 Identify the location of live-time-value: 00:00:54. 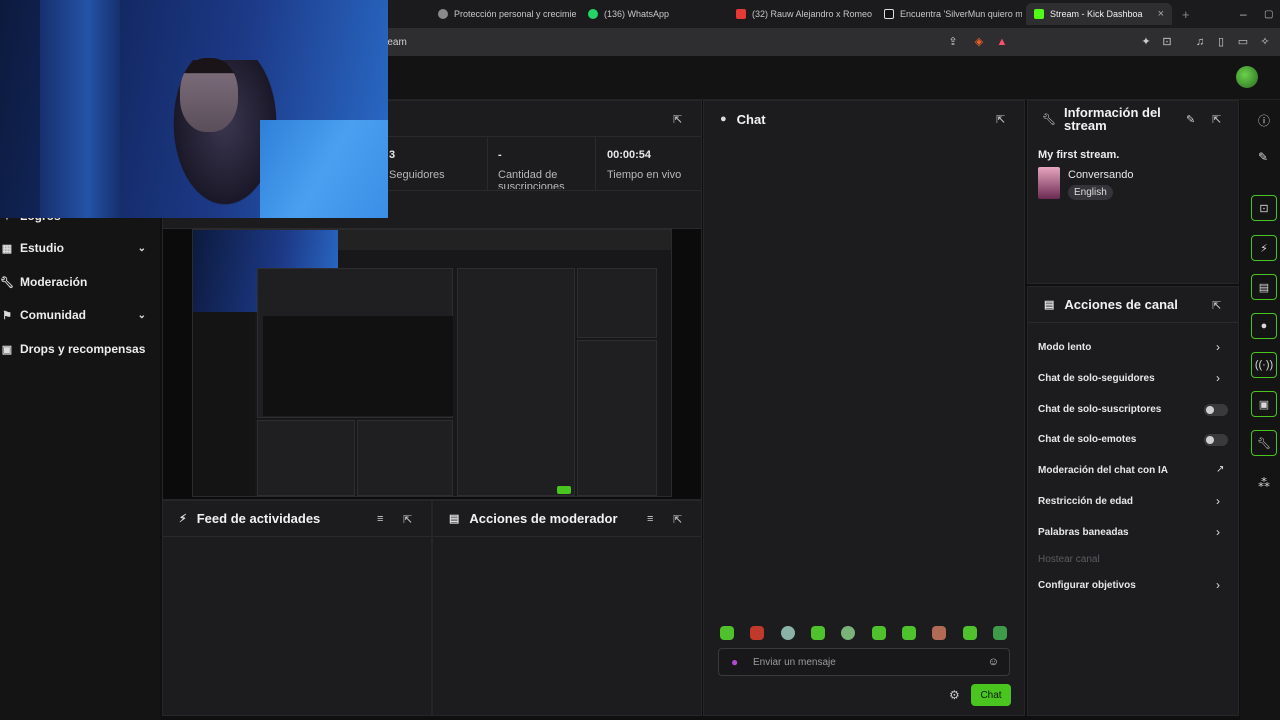
(629, 155).